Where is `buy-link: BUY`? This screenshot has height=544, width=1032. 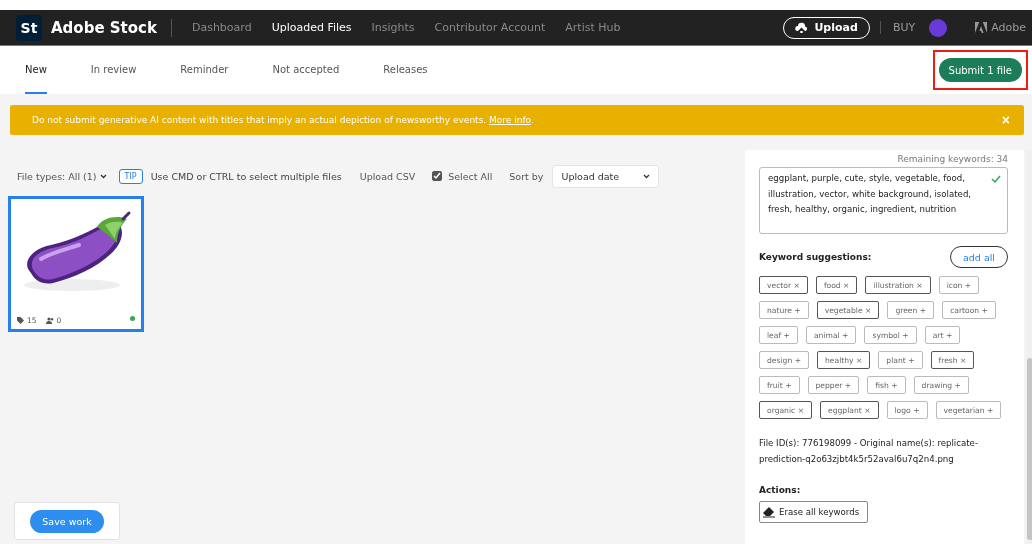 buy-link: BUY is located at coordinates (897, 27).